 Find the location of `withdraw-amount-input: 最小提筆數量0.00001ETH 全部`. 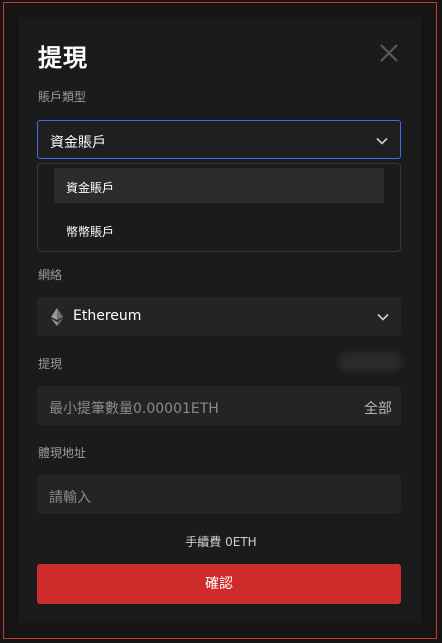

withdraw-amount-input: 最小提筆數量0.00001ETH 全部 is located at coordinates (219, 405).